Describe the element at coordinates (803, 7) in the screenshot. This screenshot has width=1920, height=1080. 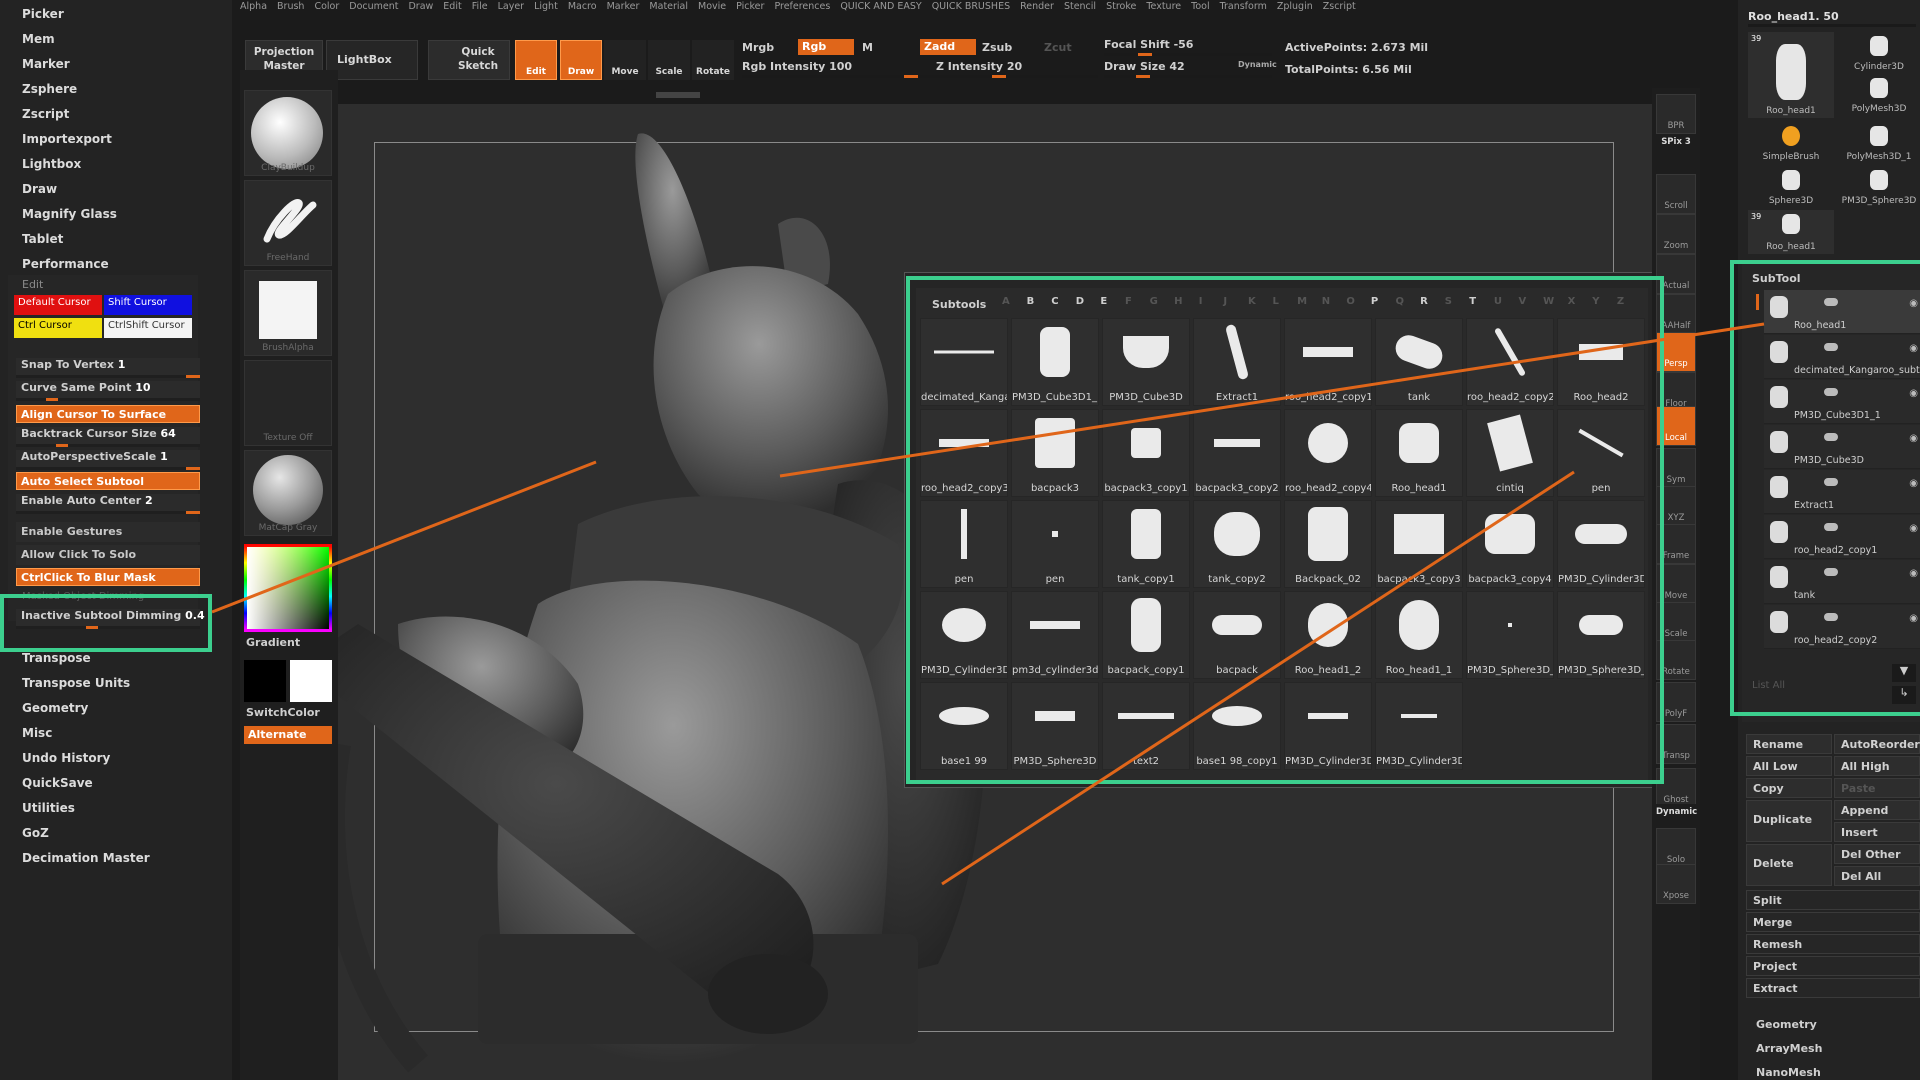
I see `menu-preferences: Preferences` at that location.